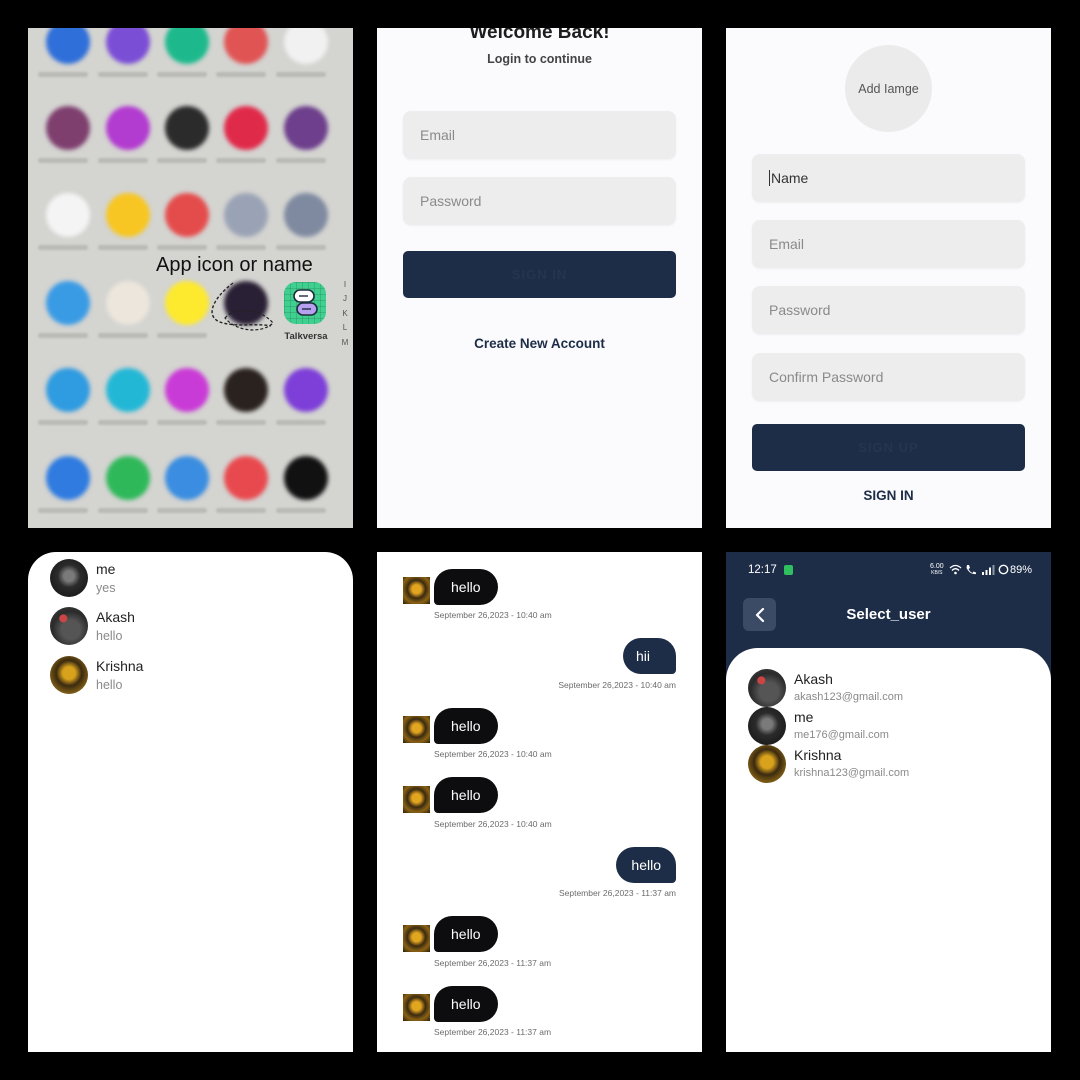 The height and width of the screenshot is (1080, 1080). Describe the element at coordinates (769, 178) in the screenshot. I see `text-cursor` at that location.